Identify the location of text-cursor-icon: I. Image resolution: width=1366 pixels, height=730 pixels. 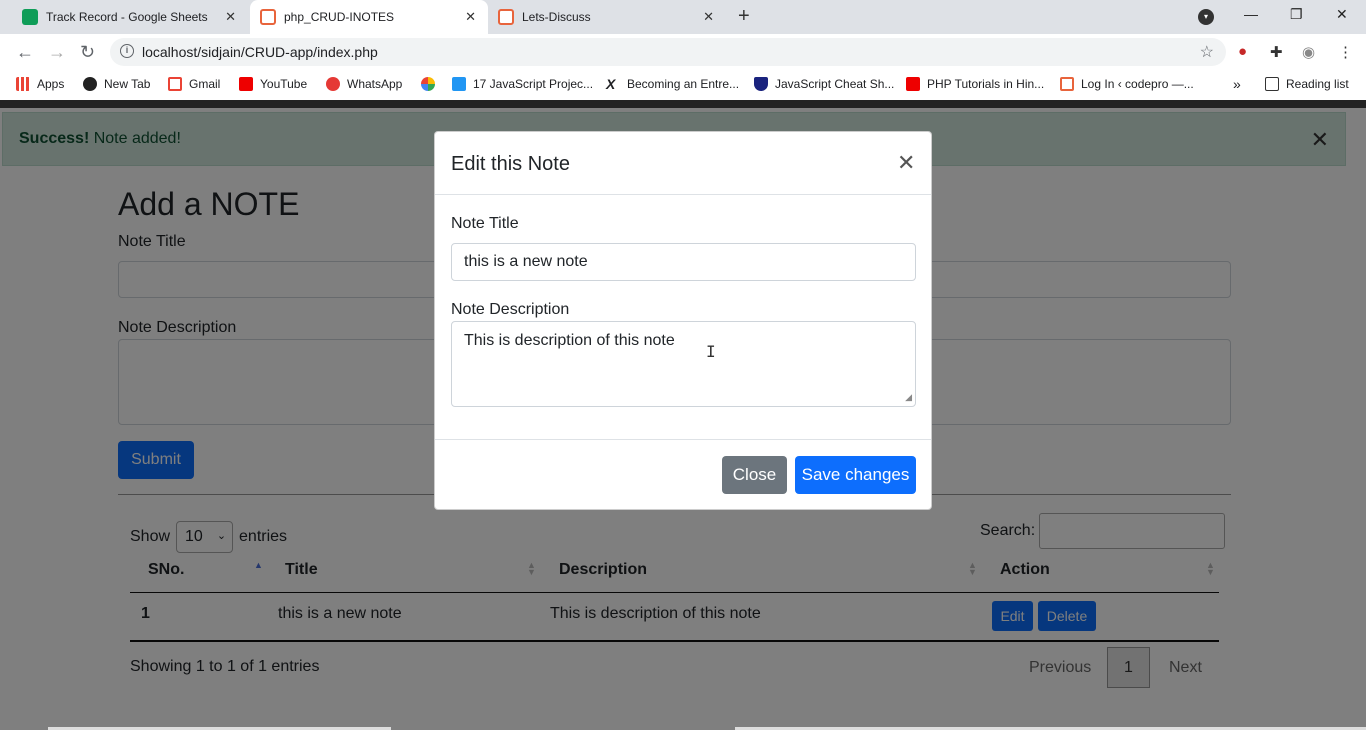
(711, 351).